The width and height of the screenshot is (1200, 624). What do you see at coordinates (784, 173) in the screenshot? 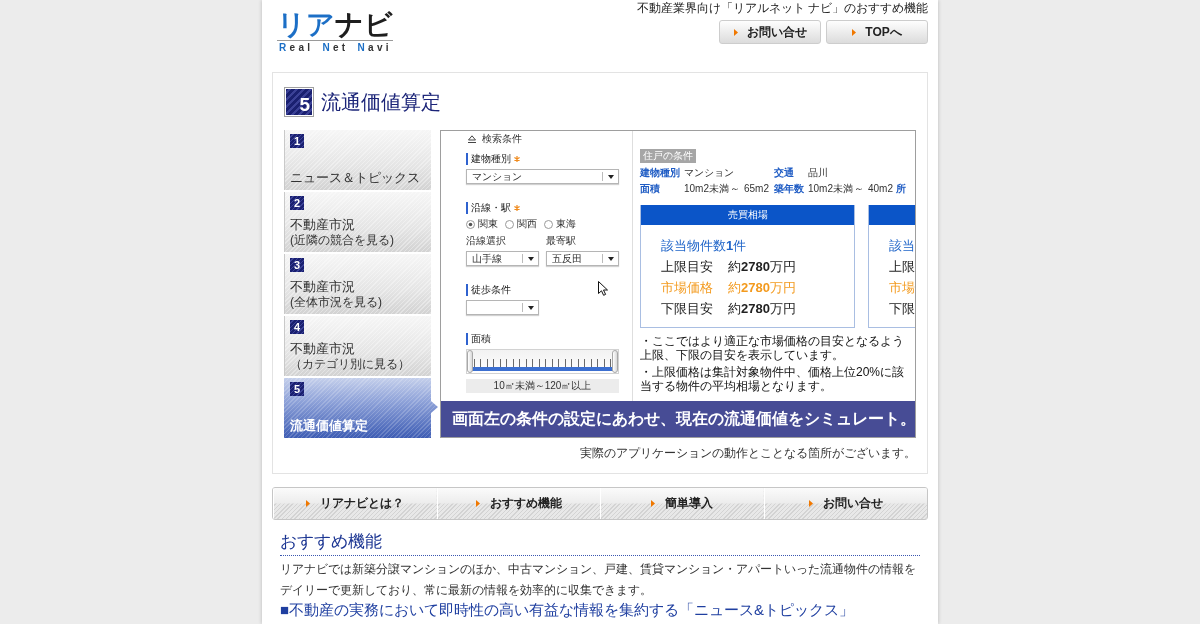
I see `condition-label: 交通` at bounding box center [784, 173].